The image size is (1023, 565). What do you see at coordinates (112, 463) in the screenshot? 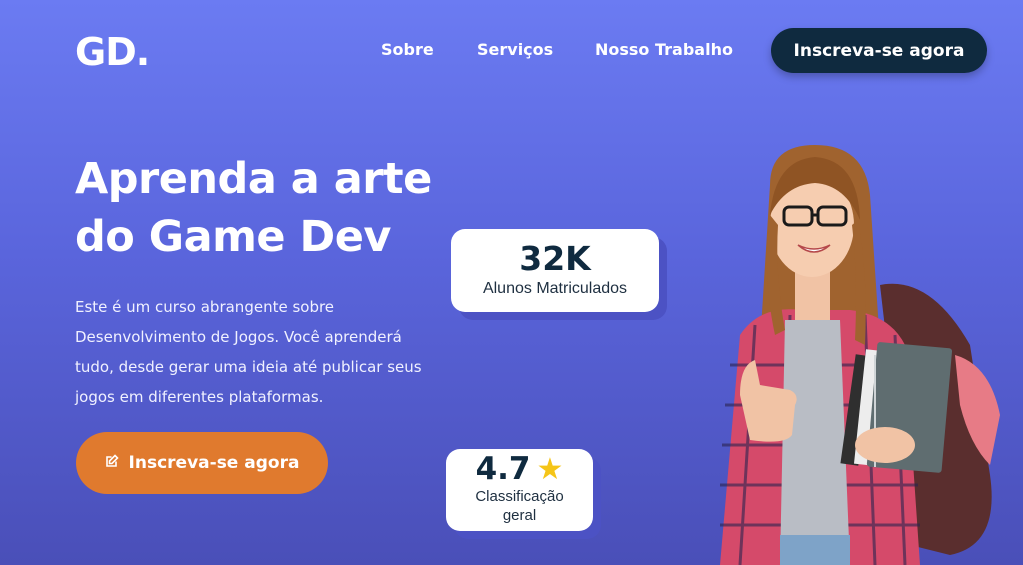
I see `edit-icon` at bounding box center [112, 463].